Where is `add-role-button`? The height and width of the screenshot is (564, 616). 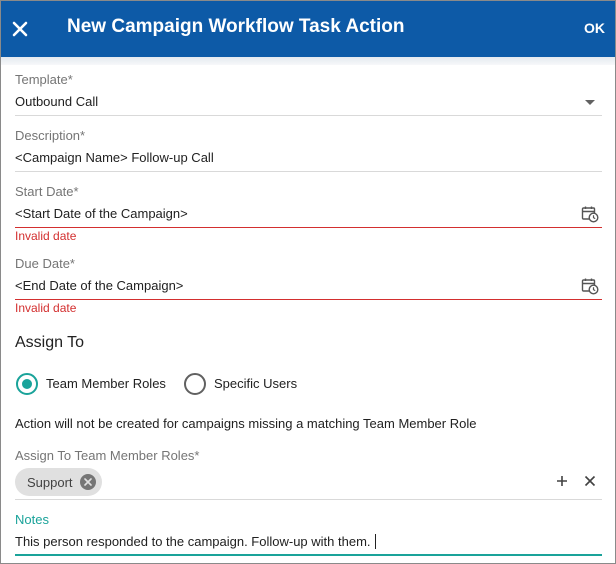
add-role-button is located at coordinates (562, 481).